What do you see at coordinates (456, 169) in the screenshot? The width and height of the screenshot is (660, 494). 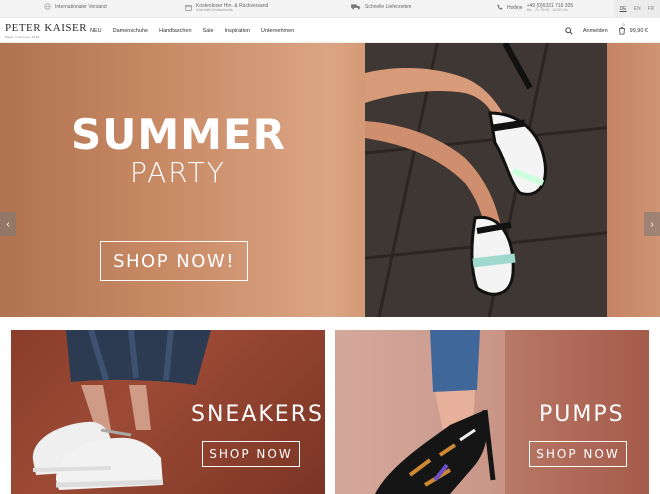 I see `legs-sandals-image` at bounding box center [456, 169].